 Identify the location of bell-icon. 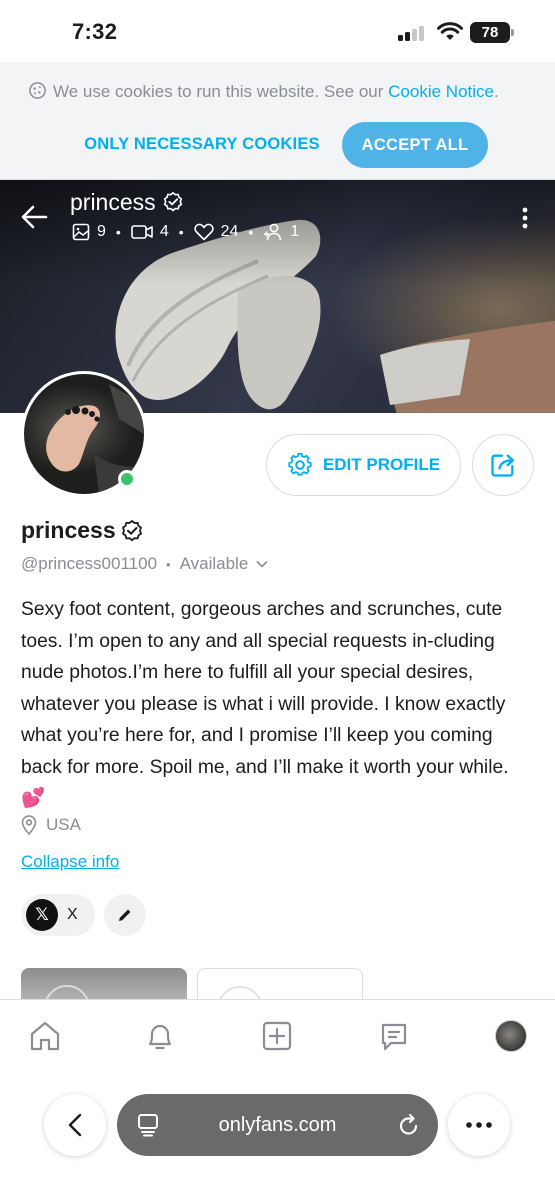
(160, 1037).